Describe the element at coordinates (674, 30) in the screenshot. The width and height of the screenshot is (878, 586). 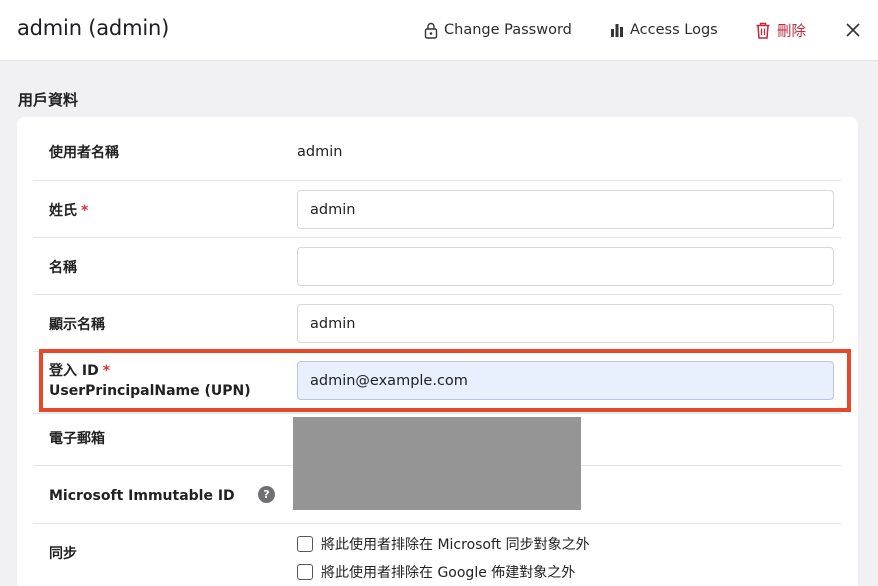
I see `access-logs-label: Access Logs` at that location.